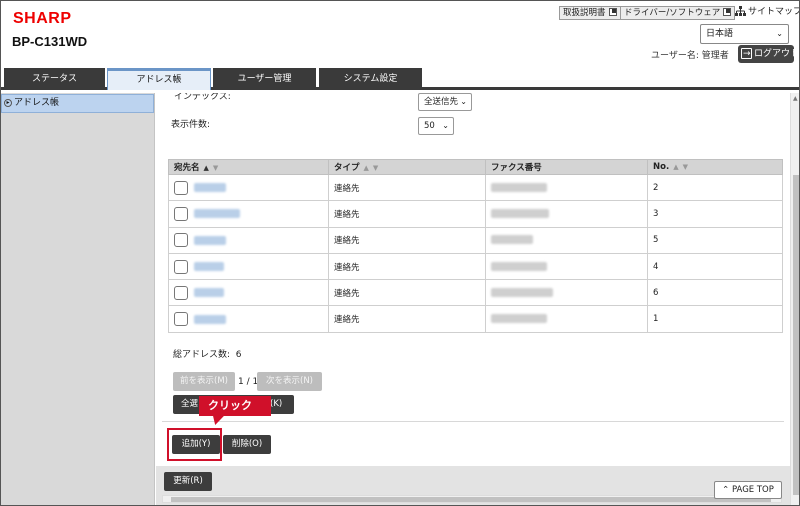  I want to click on total-value: 6, so click(238, 355).